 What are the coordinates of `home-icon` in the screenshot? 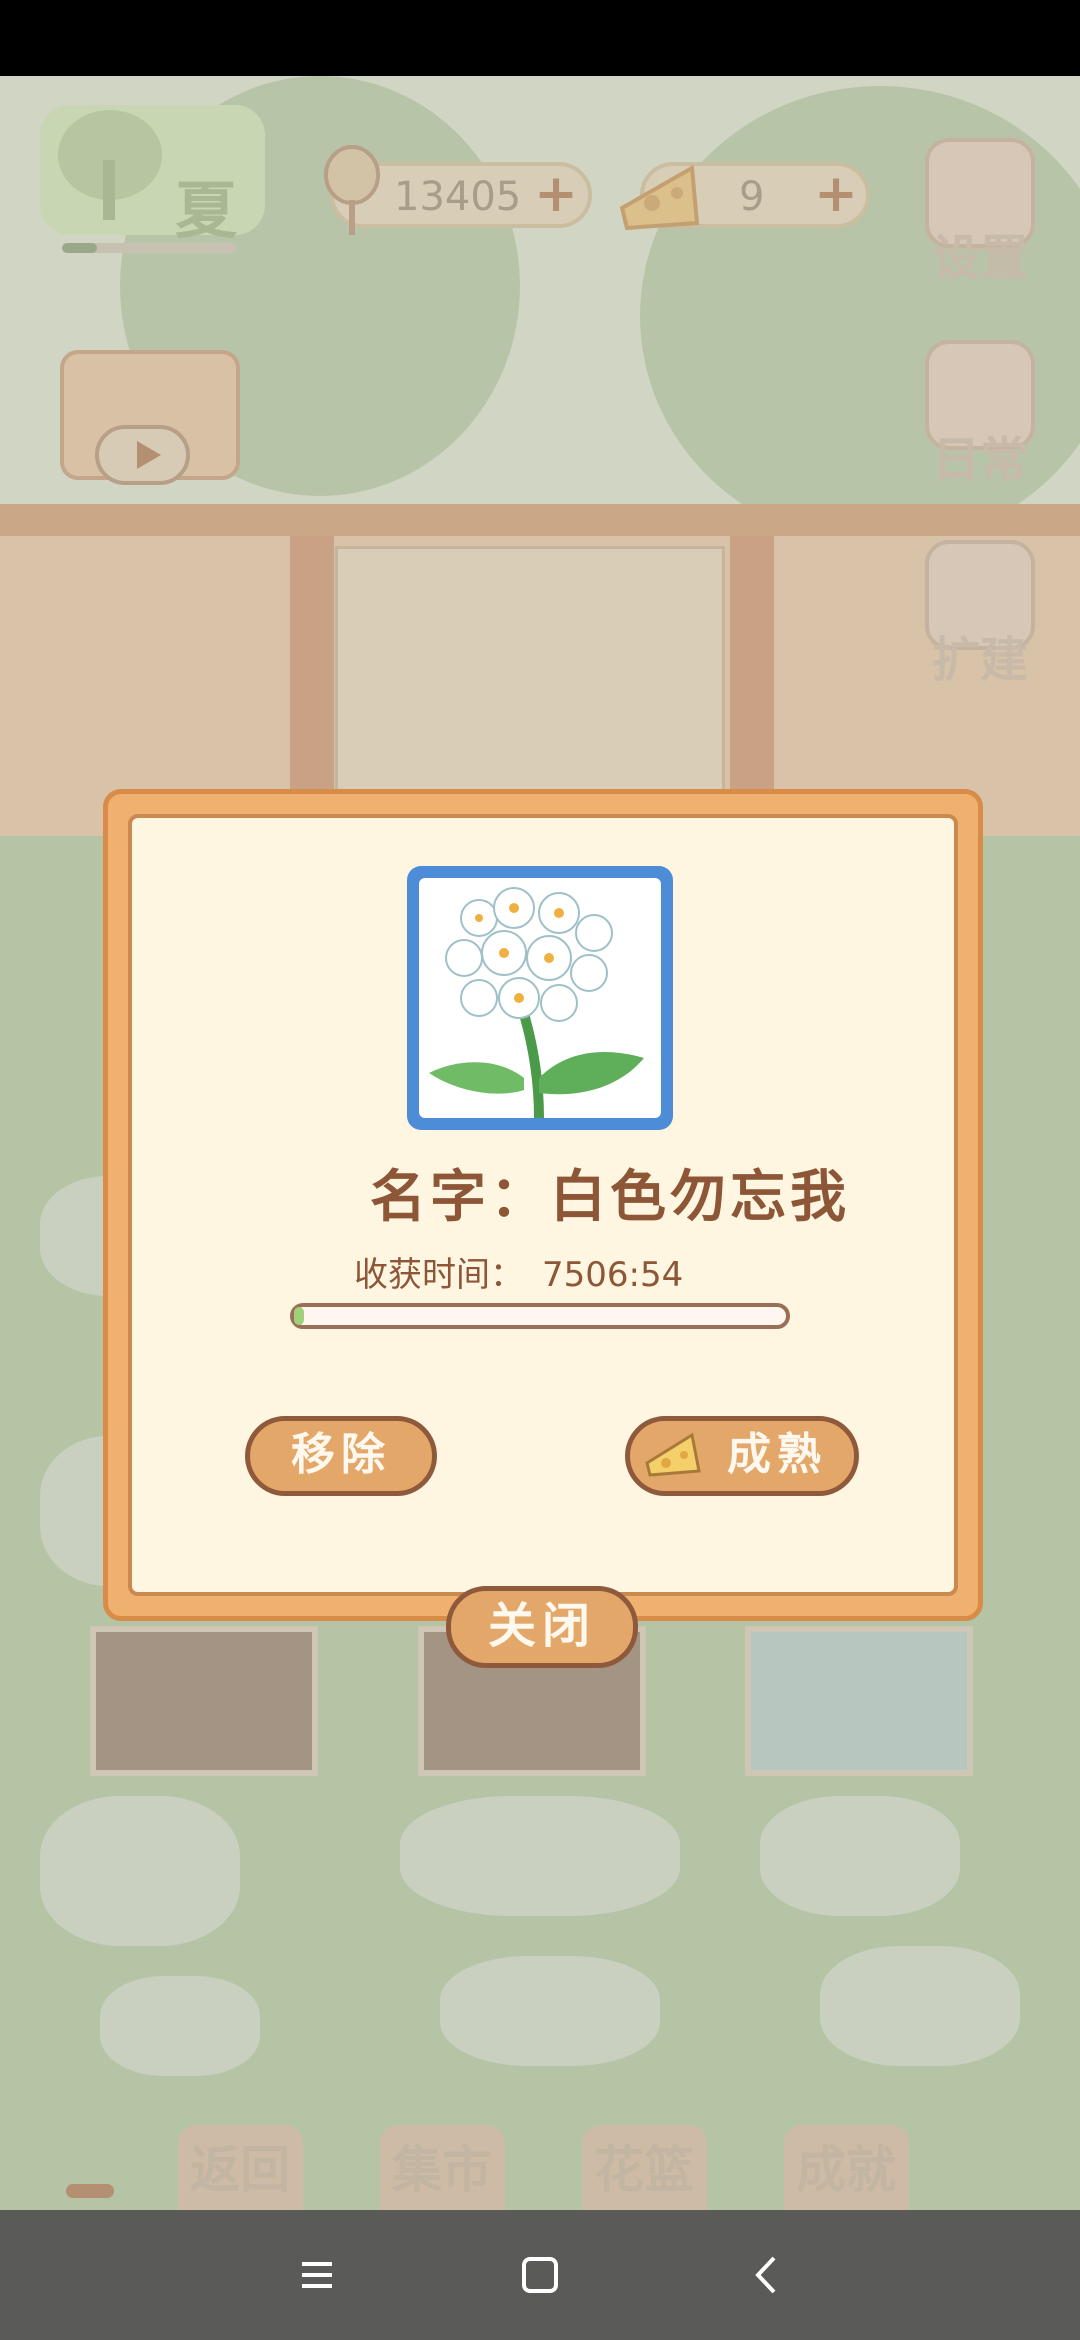 It's located at (540, 2275).